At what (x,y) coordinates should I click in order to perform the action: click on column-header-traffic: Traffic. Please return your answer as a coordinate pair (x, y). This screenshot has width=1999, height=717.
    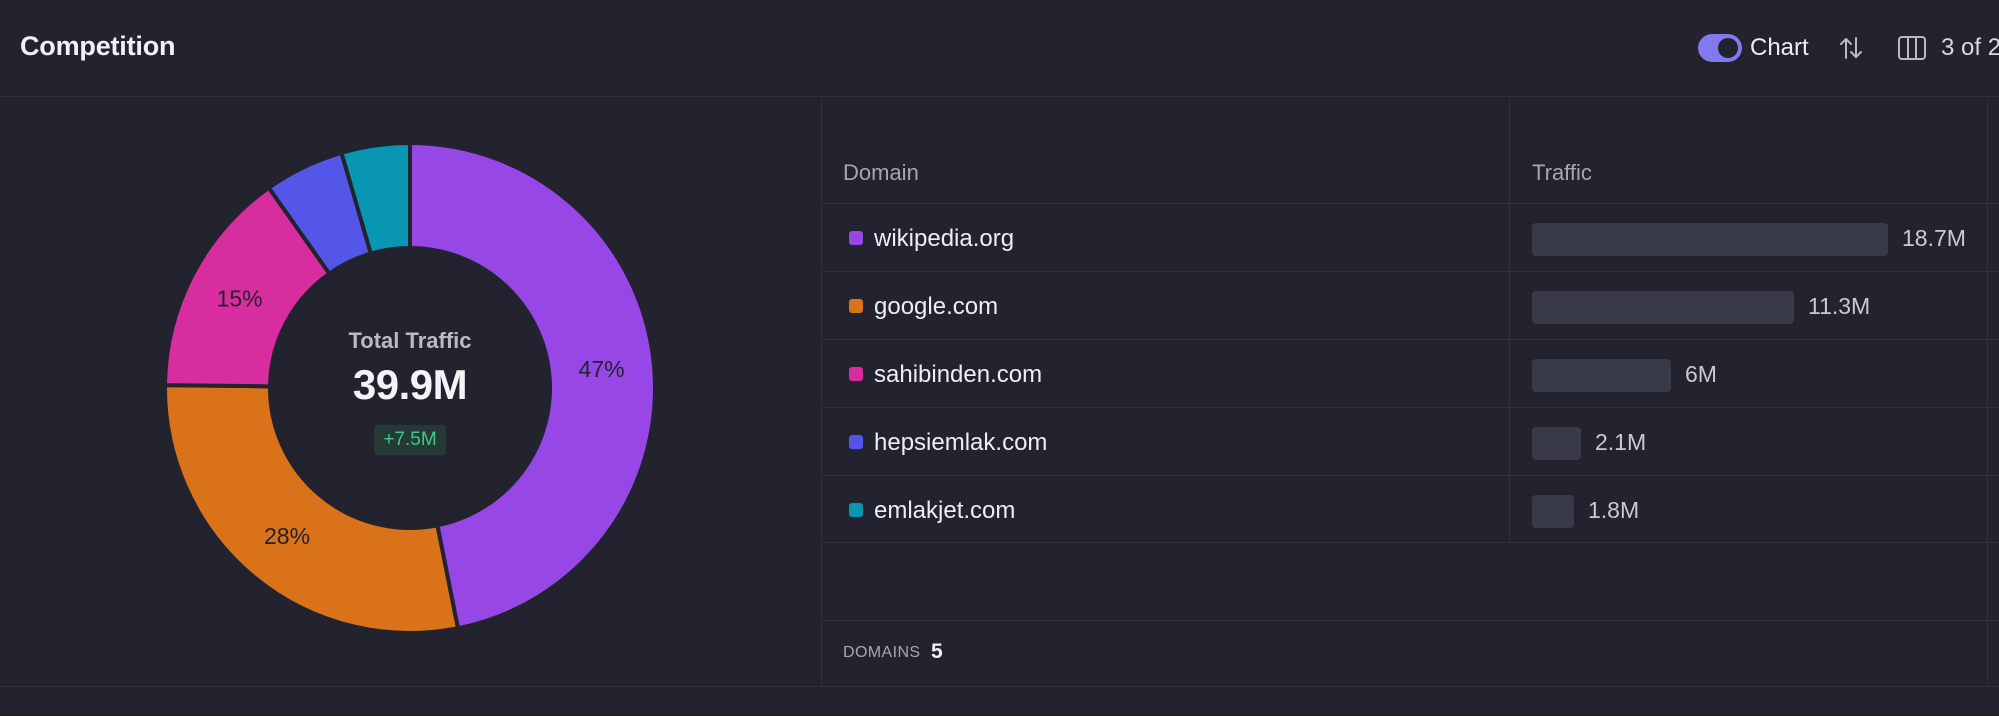
    Looking at the image, I should click on (1562, 173).